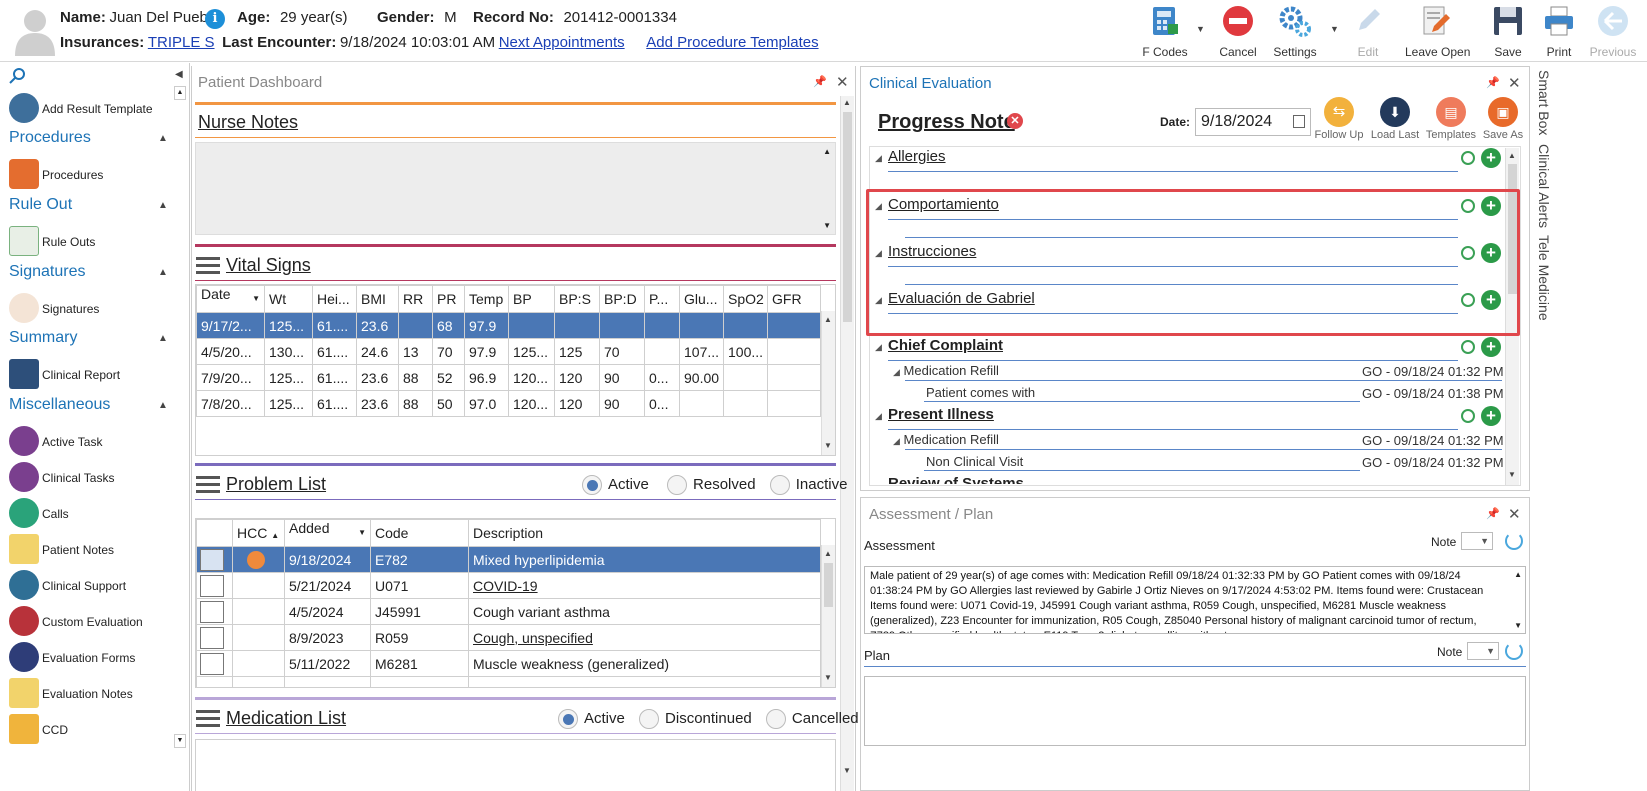 The width and height of the screenshot is (1647, 791). What do you see at coordinates (230, 299) in the screenshot?
I see `column-header: Date ▼` at bounding box center [230, 299].